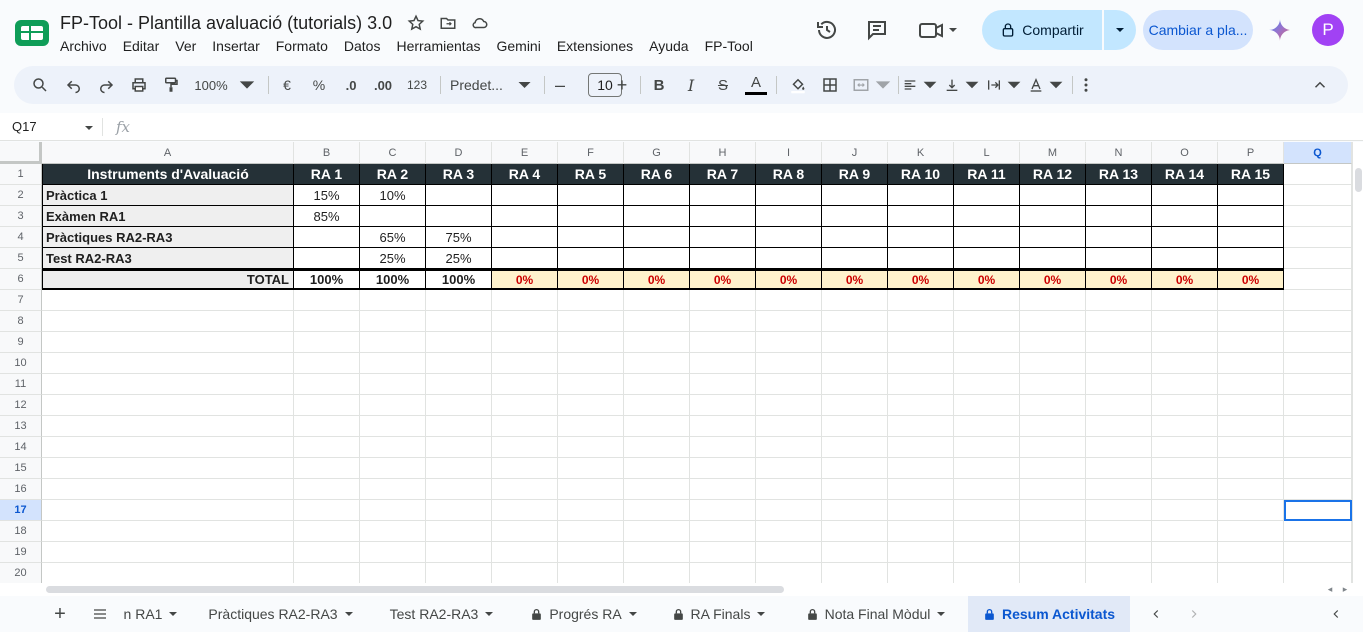 This screenshot has height=632, width=1363. I want to click on undo-button, so click(74, 85).